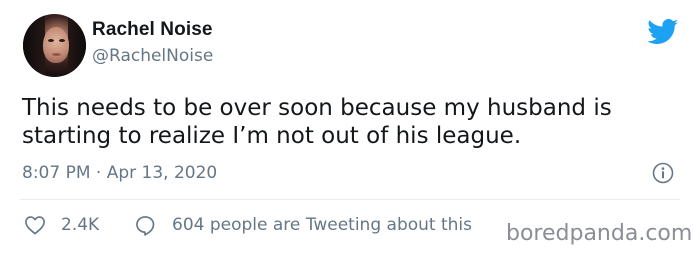 The width and height of the screenshot is (700, 253). I want to click on tweet-timestamp: 8:07 PM · Apr 13, 2020, so click(119, 173).